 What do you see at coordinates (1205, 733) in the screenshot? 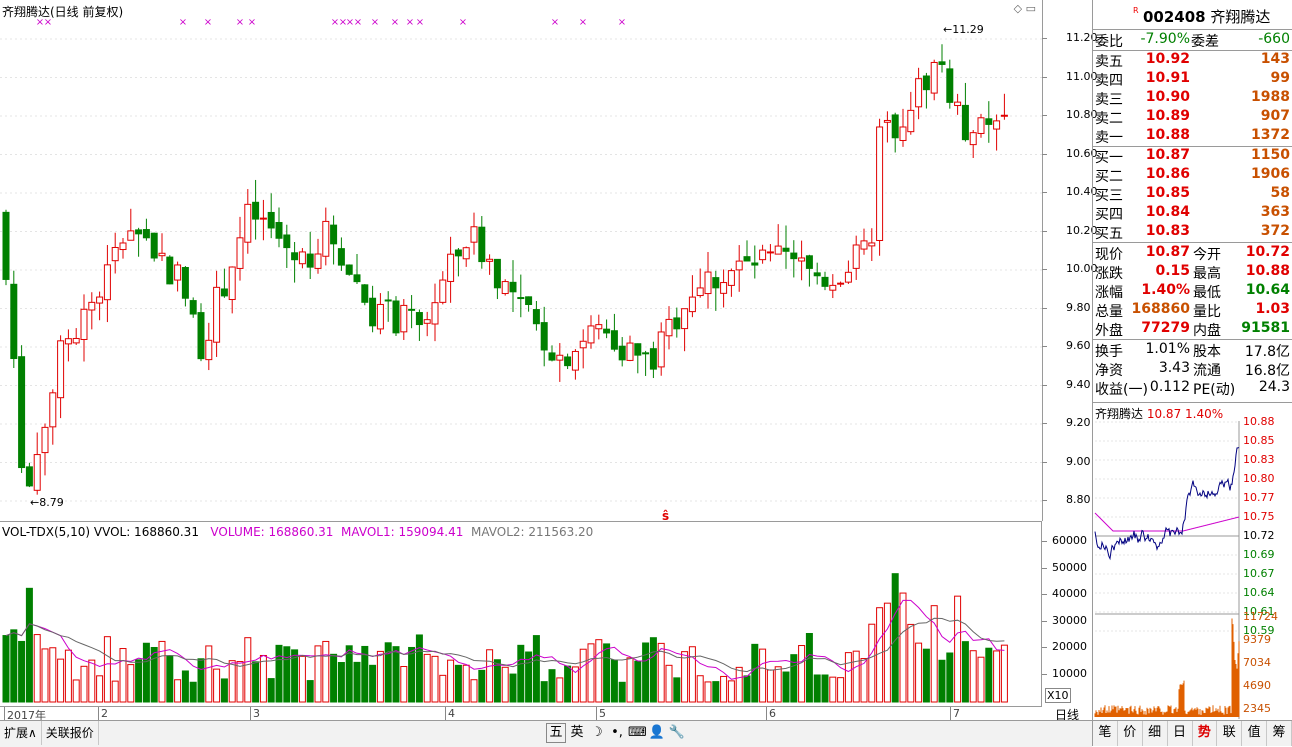
I see `tab-4: 势` at bounding box center [1205, 733].